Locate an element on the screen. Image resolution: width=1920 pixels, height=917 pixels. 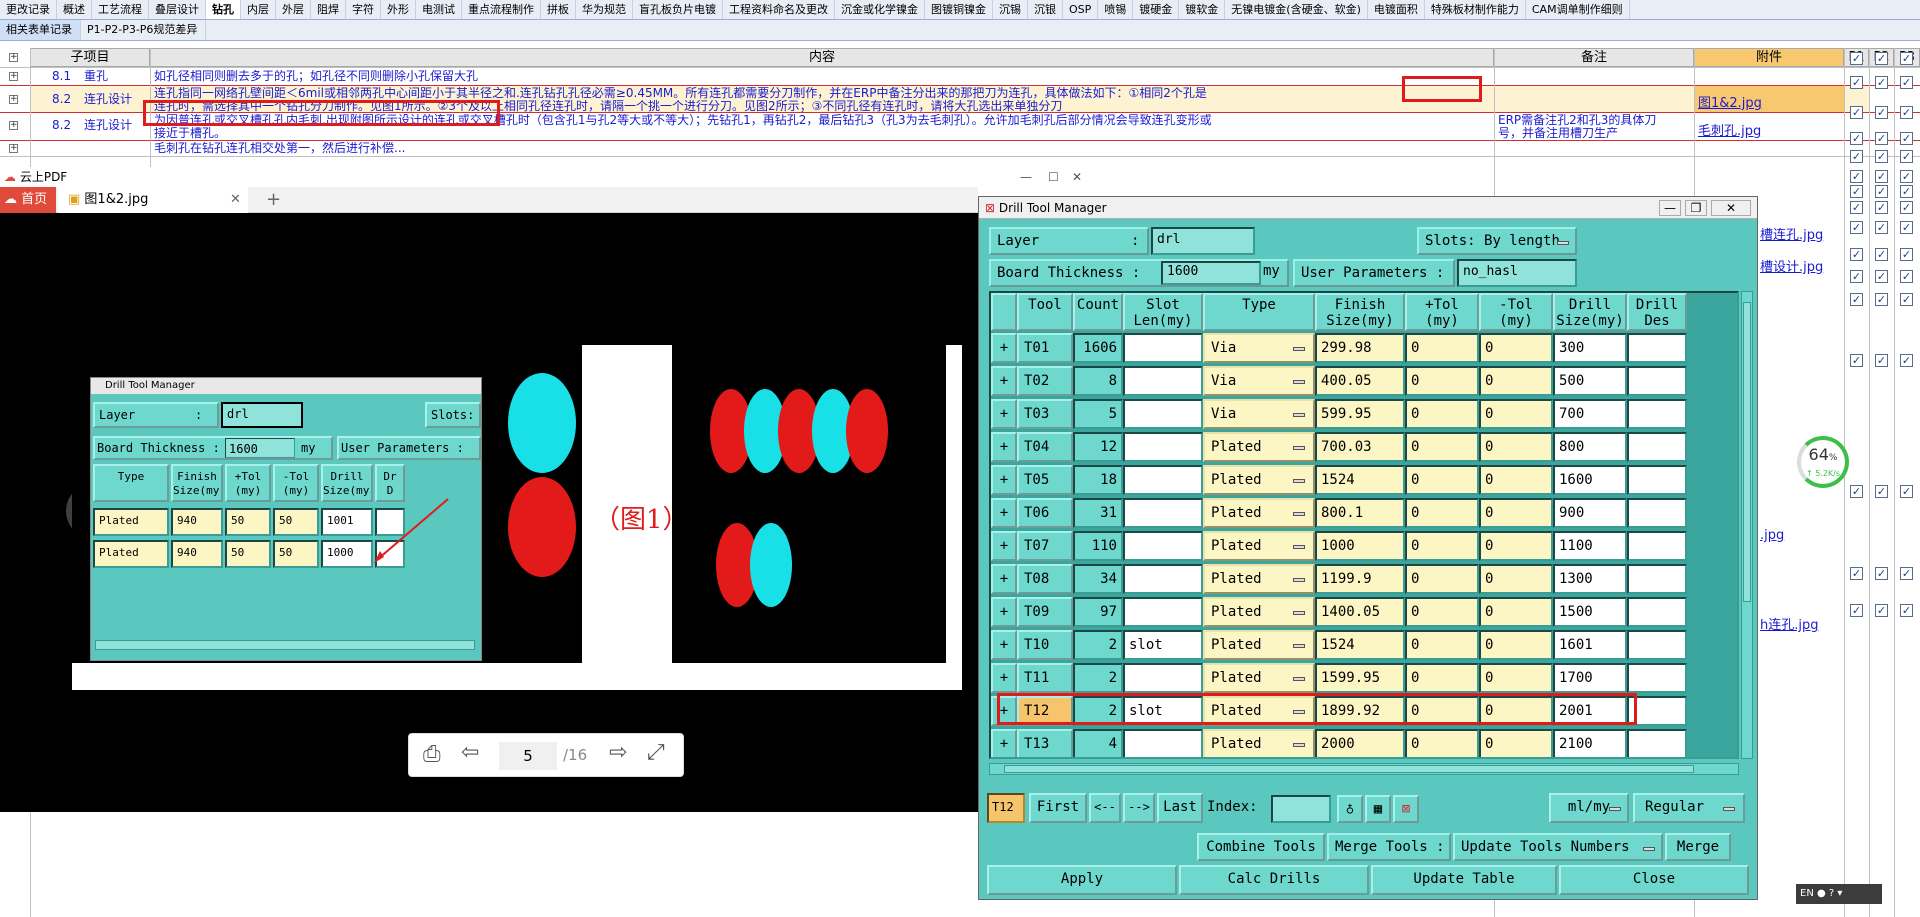
drill-size-field: 1700 is located at coordinates (1590, 678).